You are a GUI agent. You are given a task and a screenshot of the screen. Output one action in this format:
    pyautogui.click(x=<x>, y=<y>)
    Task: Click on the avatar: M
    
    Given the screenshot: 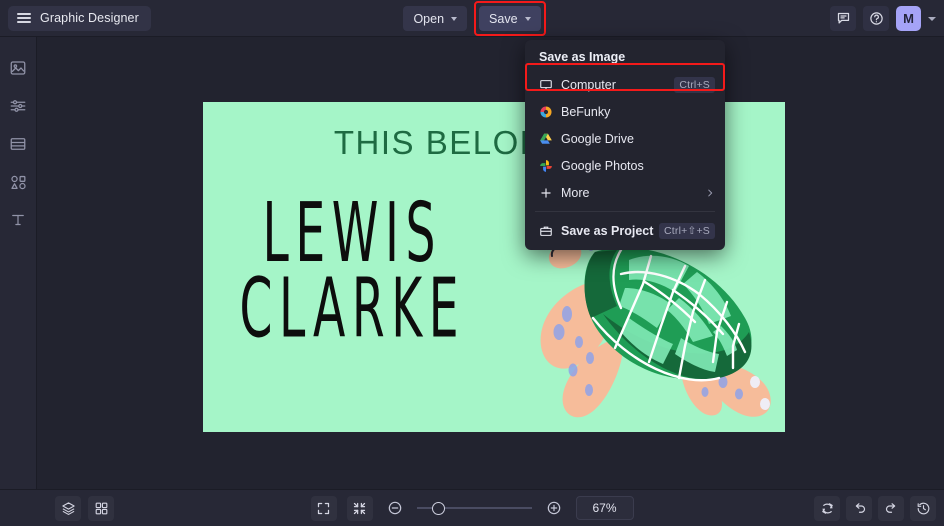 What is the action you would take?
    pyautogui.click(x=908, y=18)
    